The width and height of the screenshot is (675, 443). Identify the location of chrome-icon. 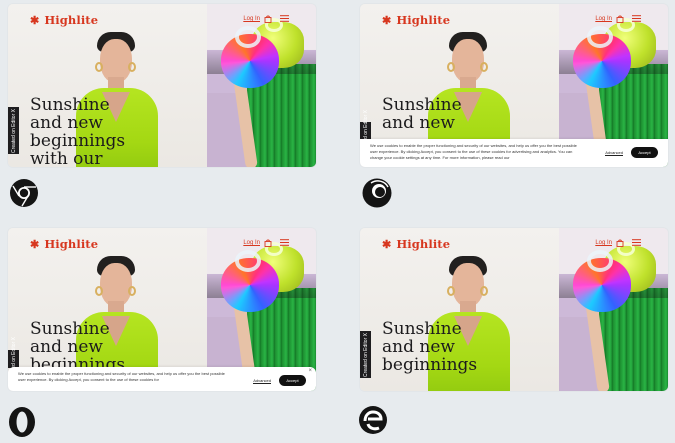
(24, 193).